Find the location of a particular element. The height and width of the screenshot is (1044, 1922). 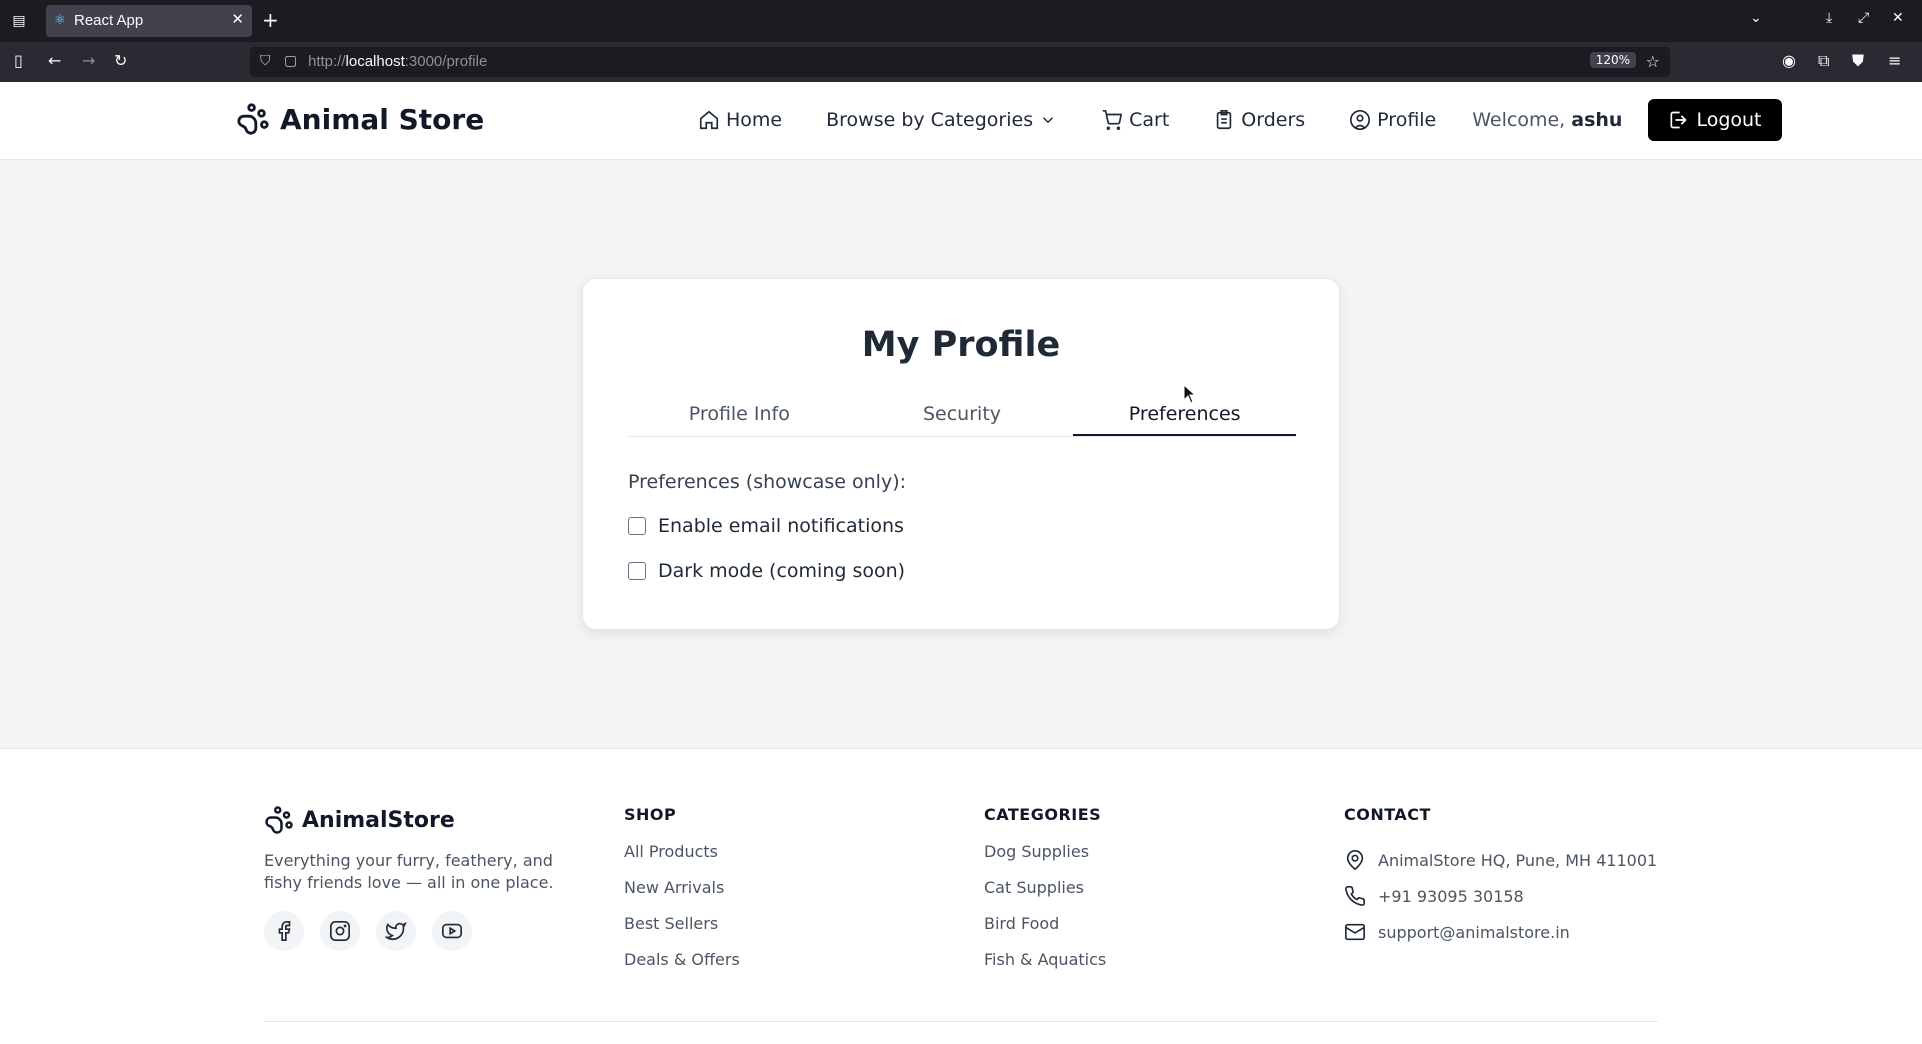

nav-orders: Orders is located at coordinates (1259, 120).